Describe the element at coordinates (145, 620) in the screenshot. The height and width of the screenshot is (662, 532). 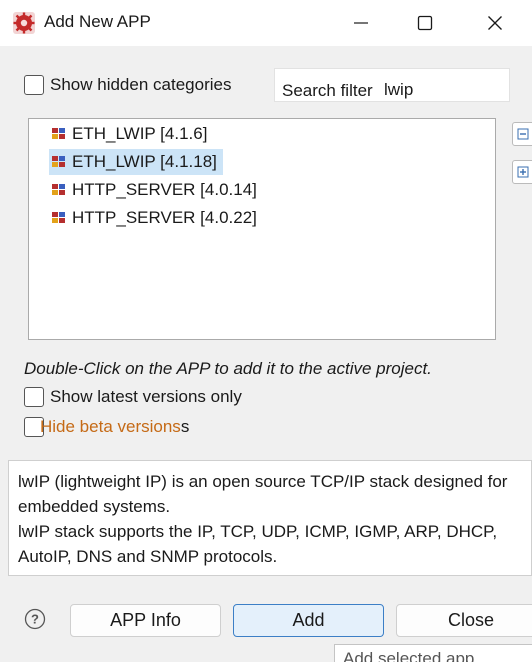
I see `app-info-button: APP Info` at that location.